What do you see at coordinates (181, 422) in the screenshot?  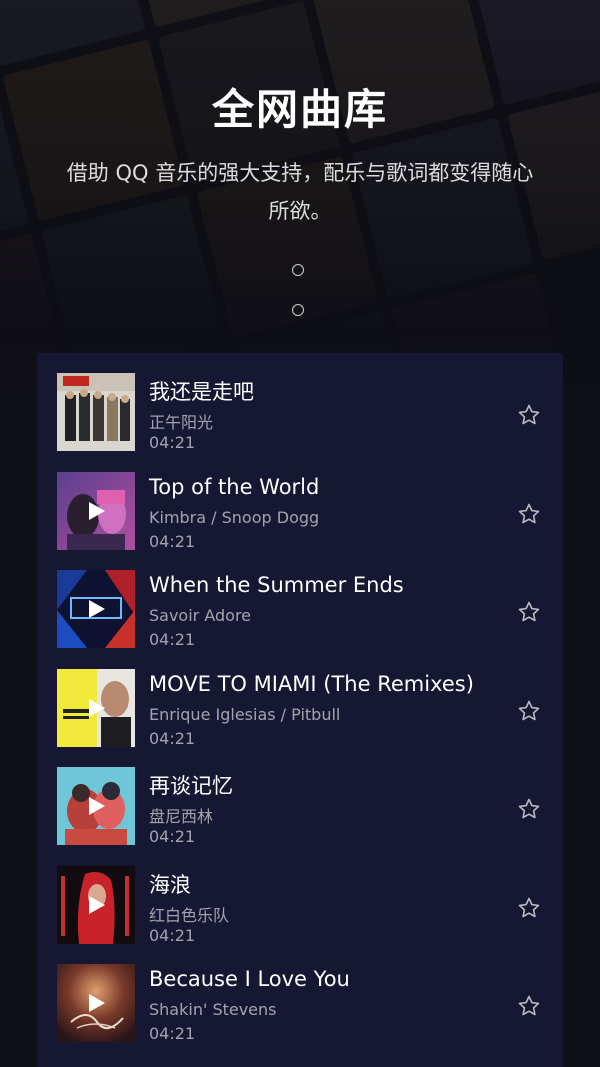 I see `song-artist: 正午阳光` at bounding box center [181, 422].